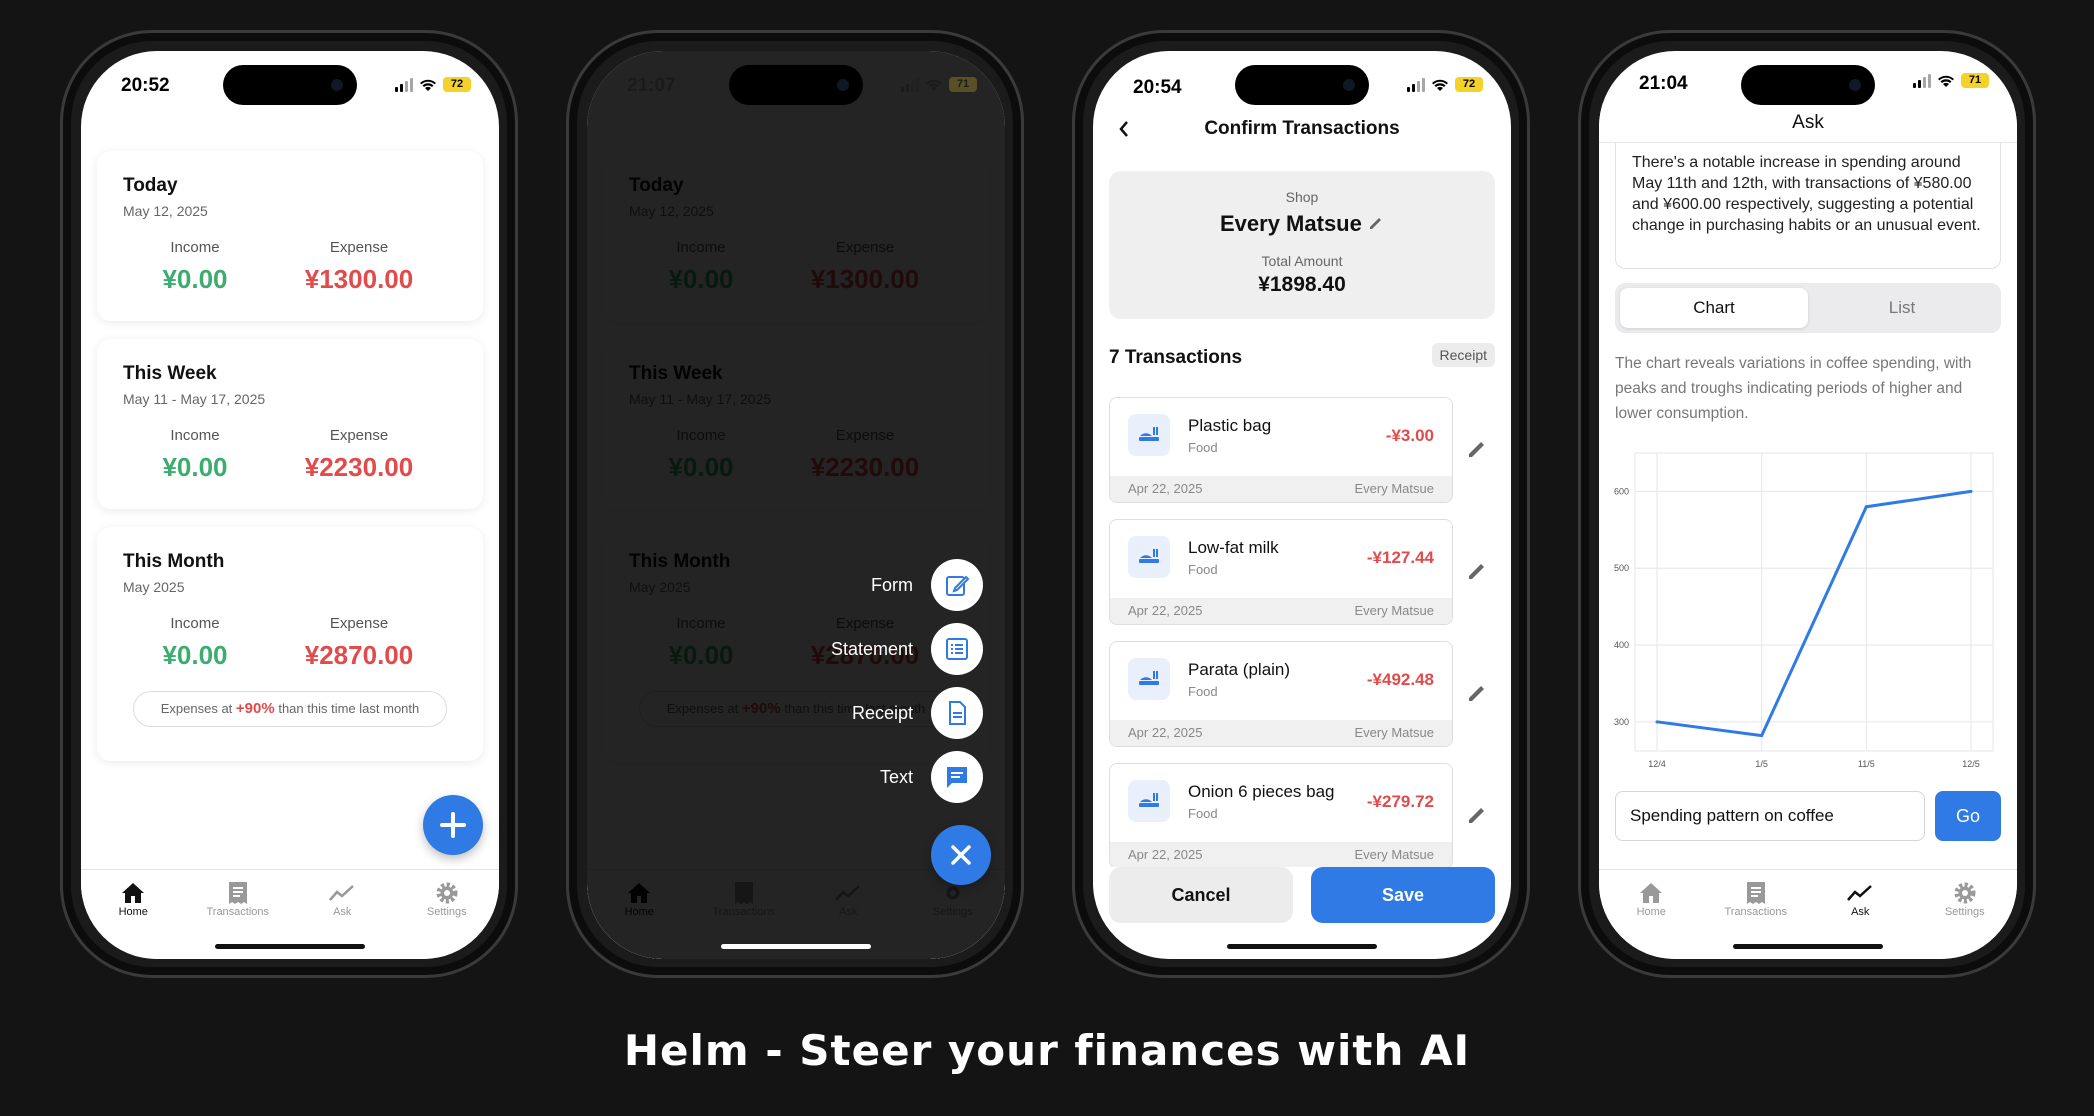  What do you see at coordinates (1403, 895) in the screenshot?
I see `save-button: Save` at bounding box center [1403, 895].